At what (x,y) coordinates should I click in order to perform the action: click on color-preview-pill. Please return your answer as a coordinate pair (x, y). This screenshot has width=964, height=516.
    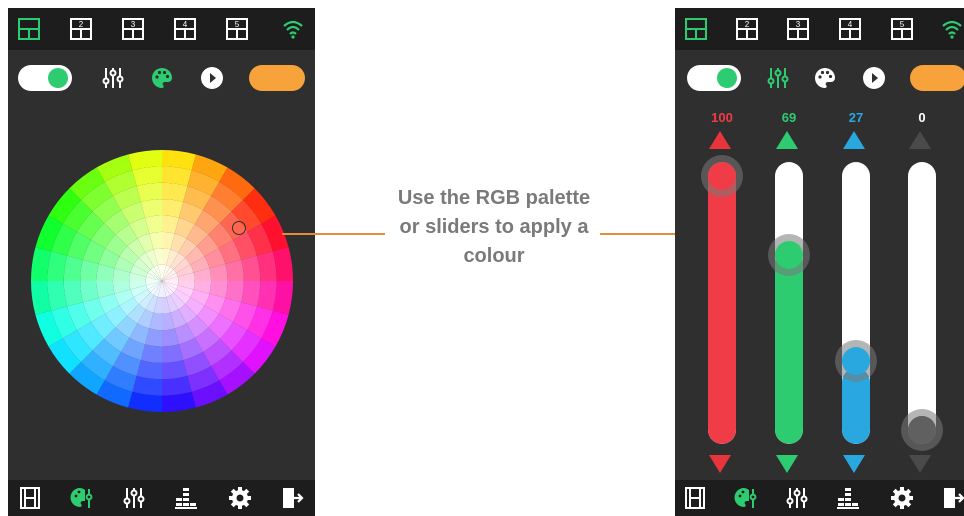
    Looking at the image, I should click on (277, 78).